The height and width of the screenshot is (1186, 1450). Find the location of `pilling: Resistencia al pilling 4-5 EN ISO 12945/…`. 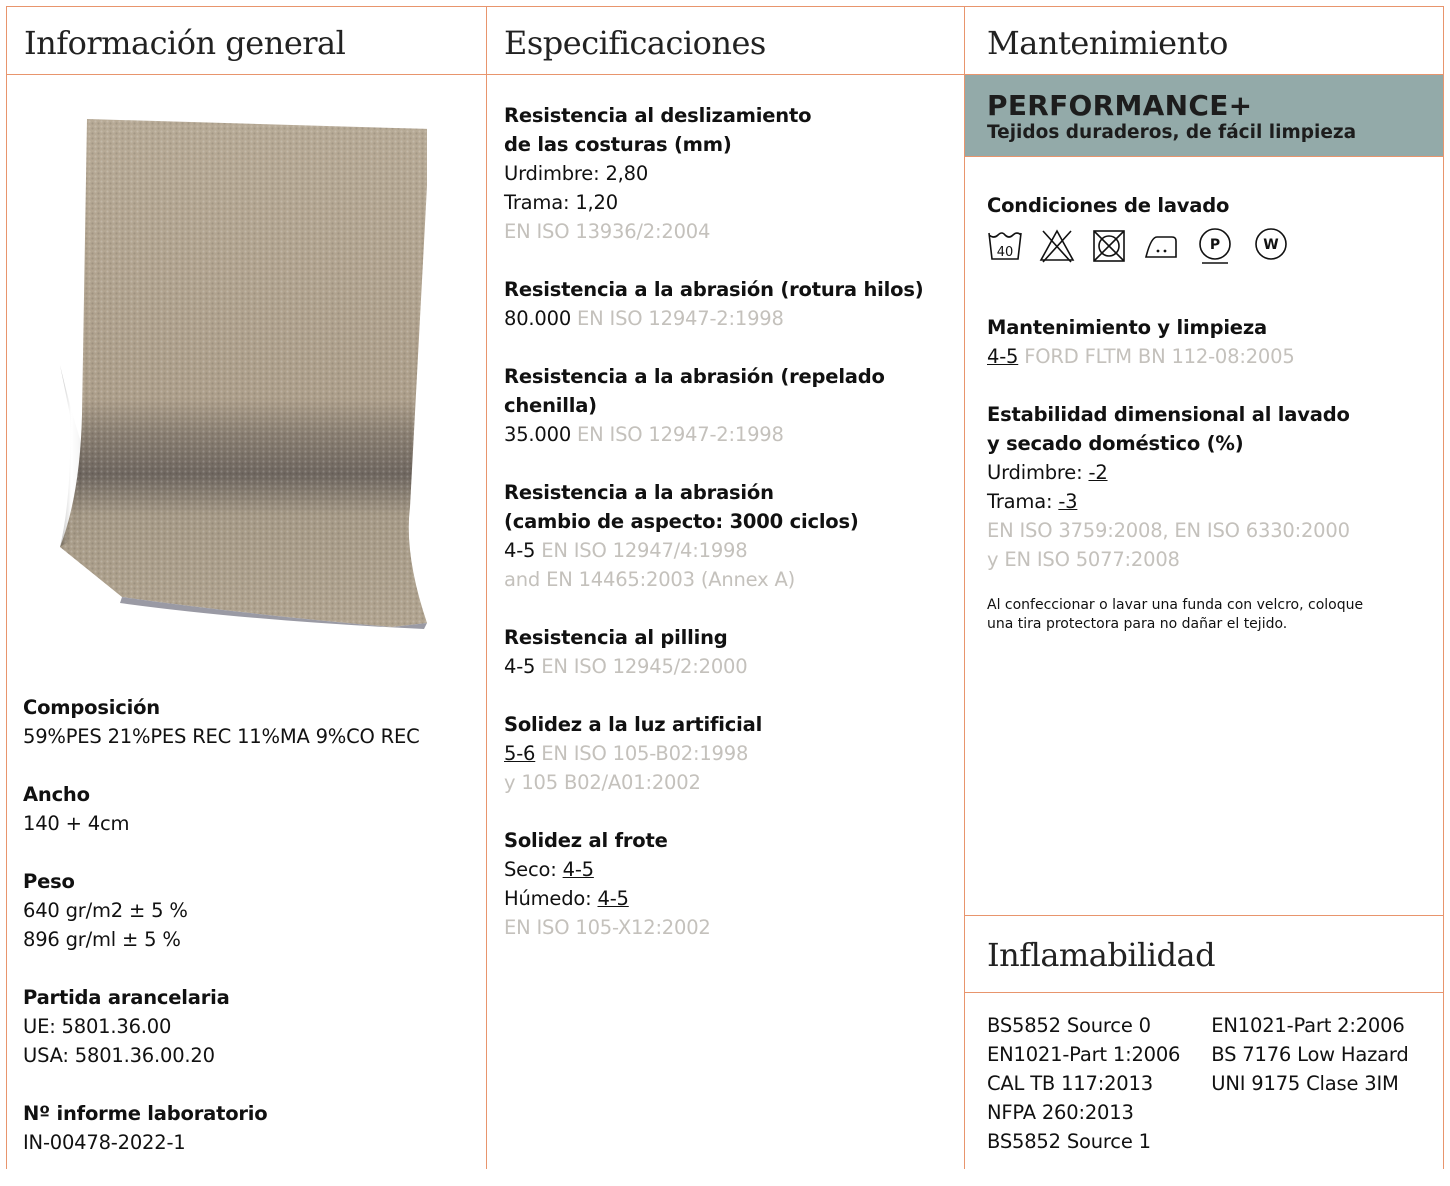

pilling: Resistencia al pilling 4-5 EN ISO 12945/… is located at coordinates (626, 652).